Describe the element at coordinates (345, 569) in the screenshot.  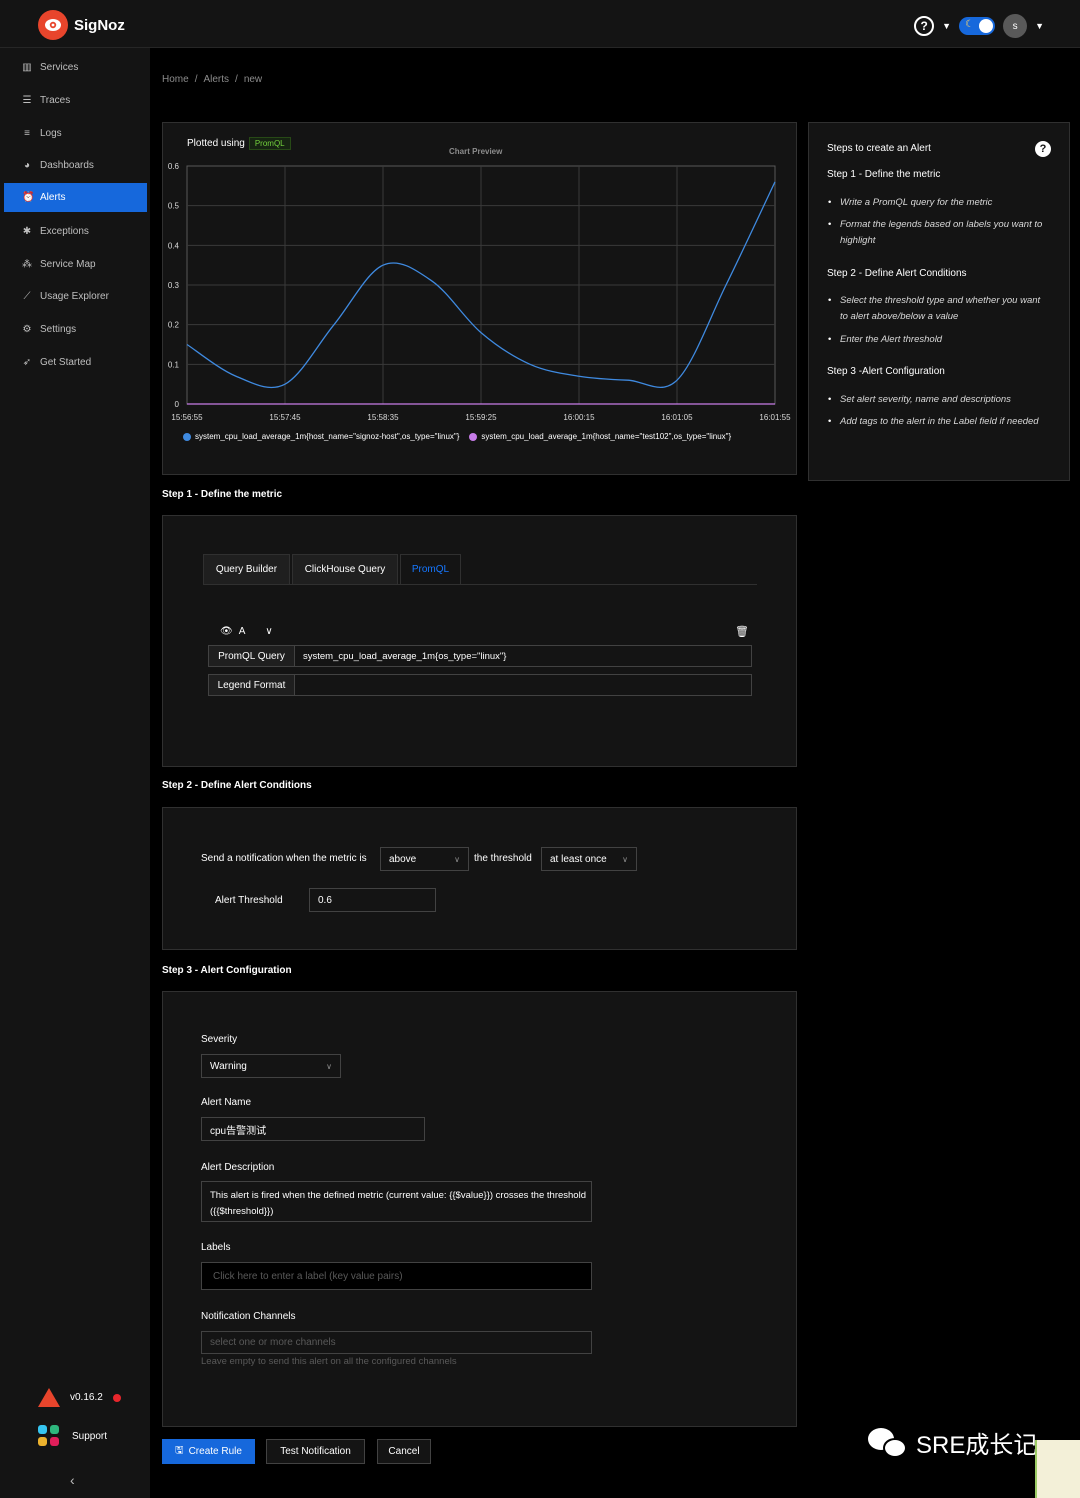
I see `tab-clickhouse-query: ClickHouse Query` at that location.